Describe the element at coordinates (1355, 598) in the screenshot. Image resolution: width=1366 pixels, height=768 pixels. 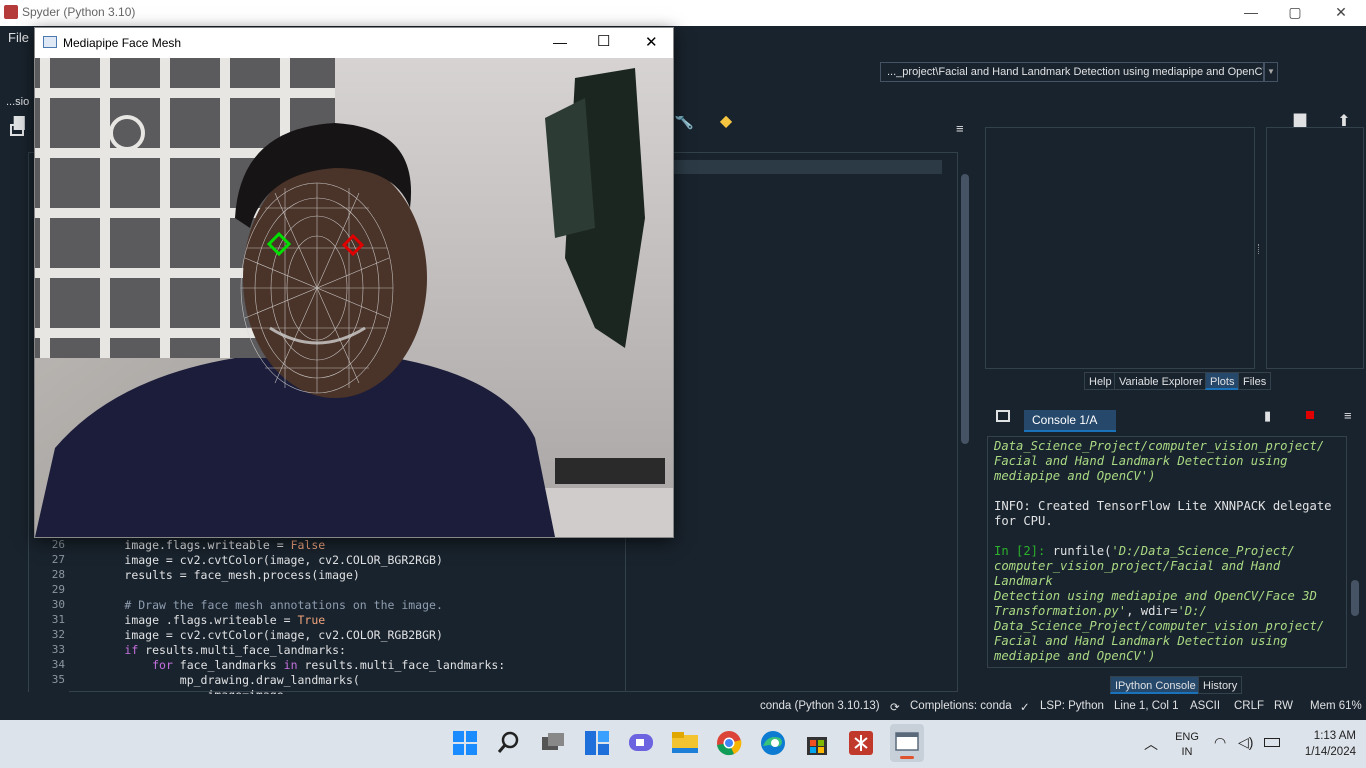
I see `console-scrollbar-thumb` at that location.